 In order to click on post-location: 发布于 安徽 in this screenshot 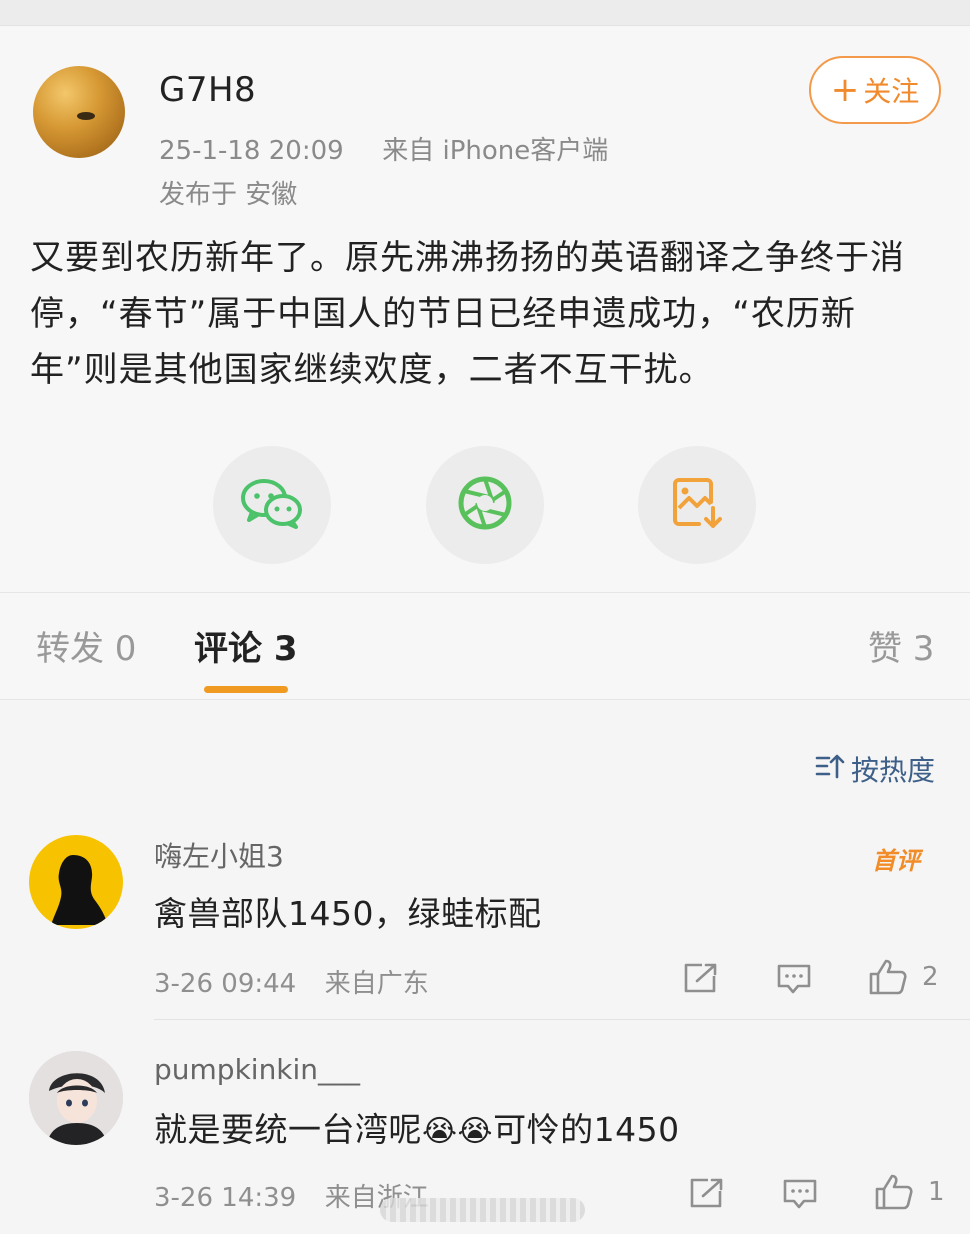, I will do `click(228, 195)`.